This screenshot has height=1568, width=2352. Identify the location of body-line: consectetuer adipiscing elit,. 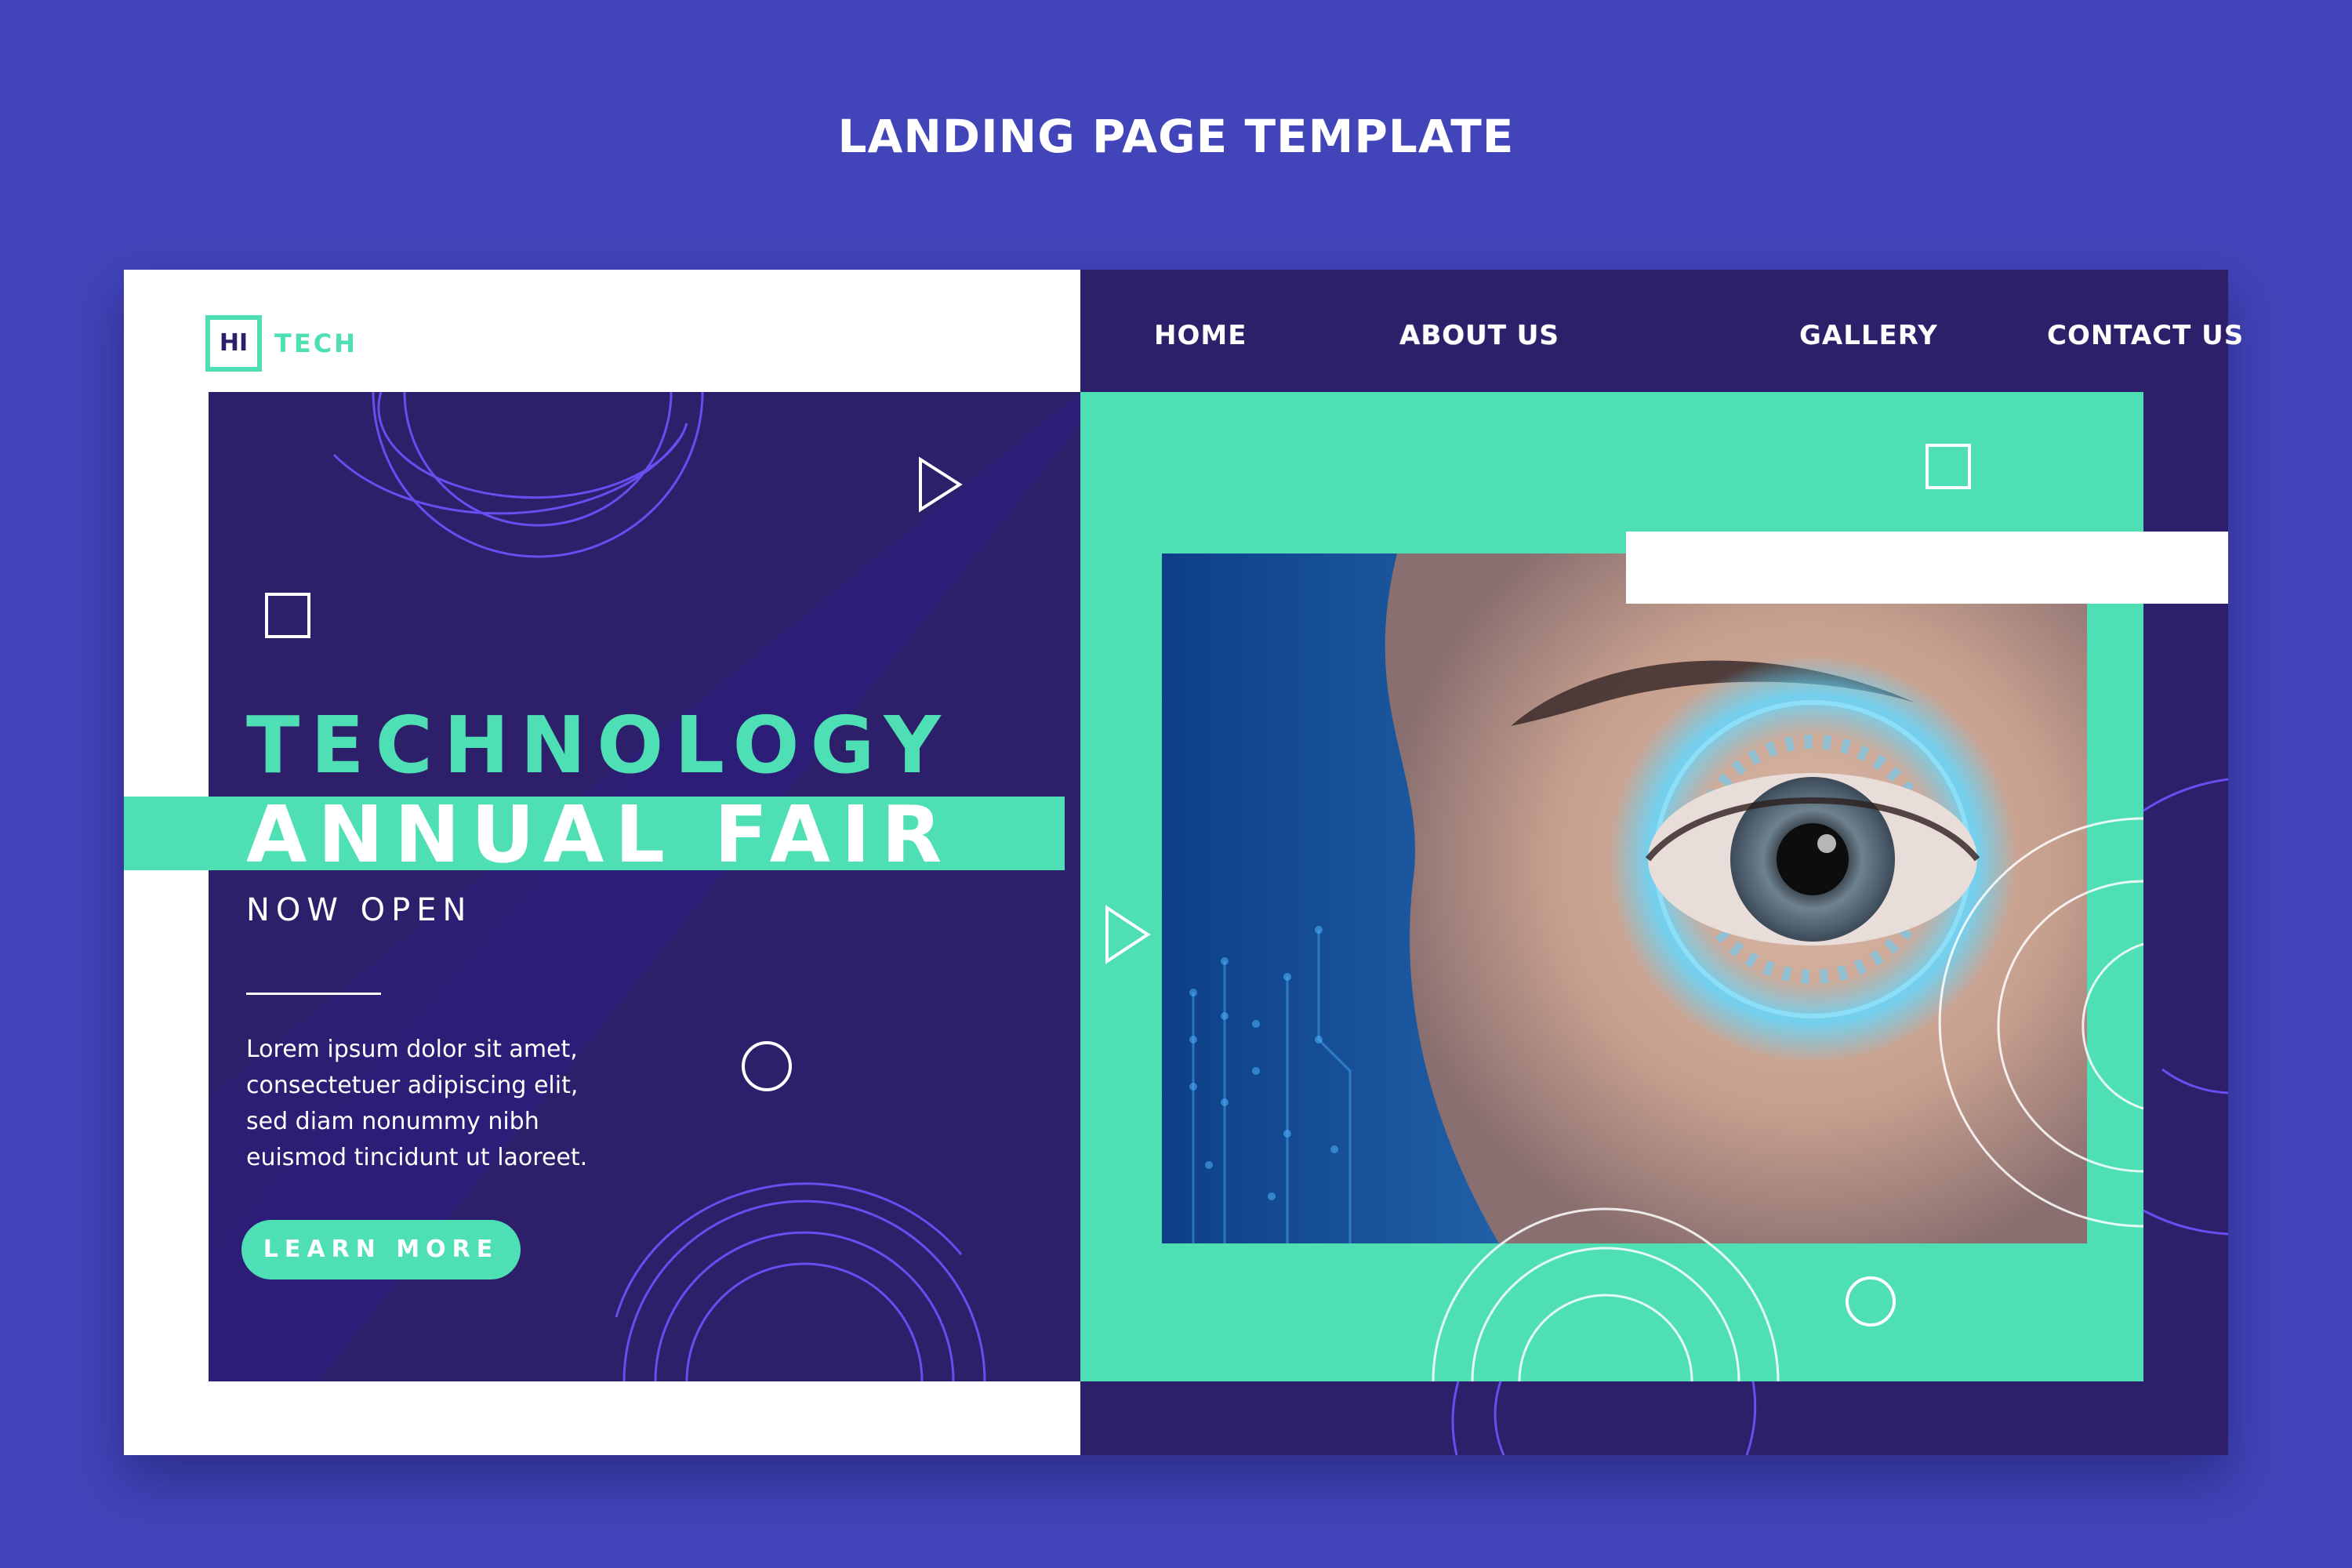
(413, 1085).